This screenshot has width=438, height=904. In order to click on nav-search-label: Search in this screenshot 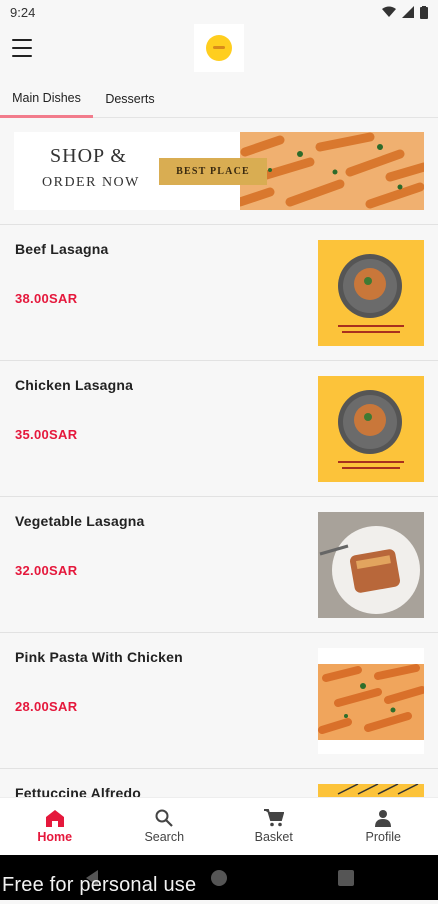, I will do `click(164, 837)`.